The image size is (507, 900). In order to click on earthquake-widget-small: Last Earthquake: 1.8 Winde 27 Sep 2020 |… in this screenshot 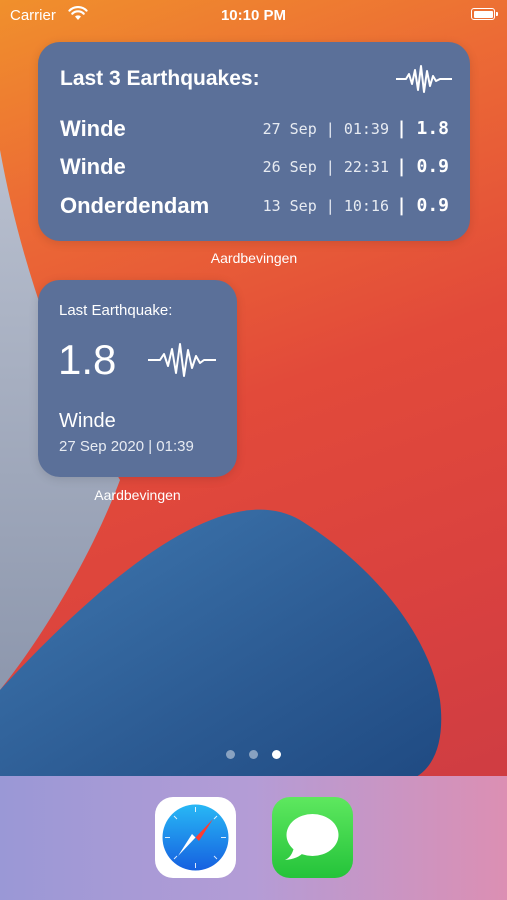, I will do `click(137, 378)`.